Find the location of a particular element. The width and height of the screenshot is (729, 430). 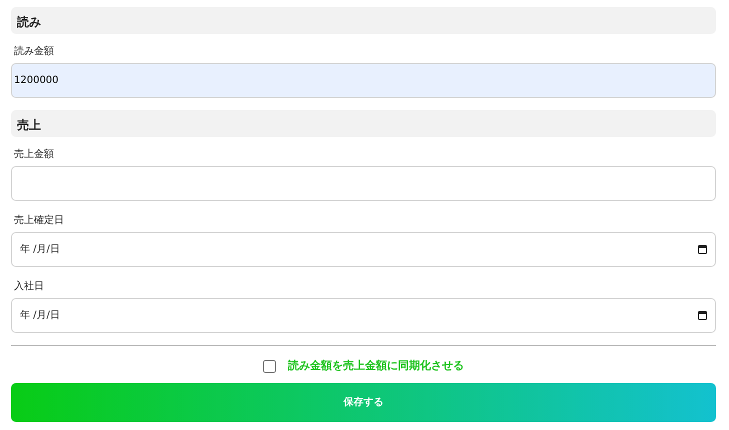

checkbox is located at coordinates (269, 366).